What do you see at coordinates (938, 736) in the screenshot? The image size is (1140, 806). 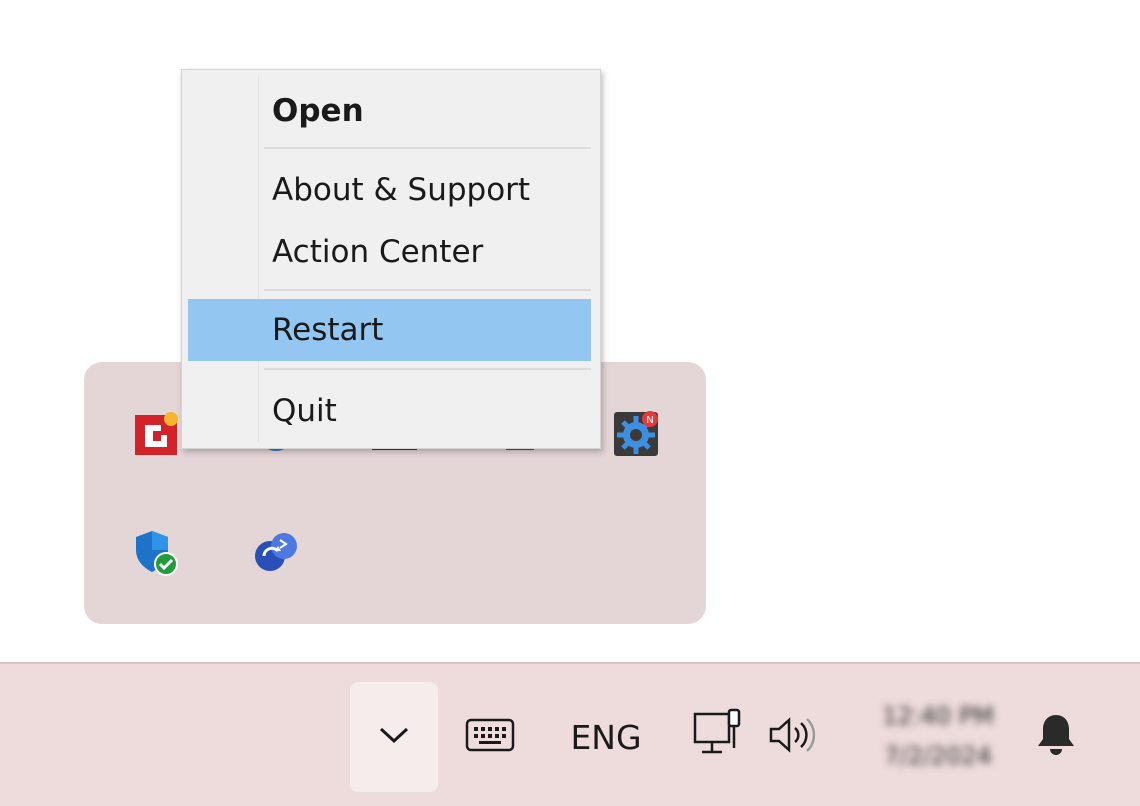 I see `clock-button: 12:40 PM 7/2/2024` at bounding box center [938, 736].